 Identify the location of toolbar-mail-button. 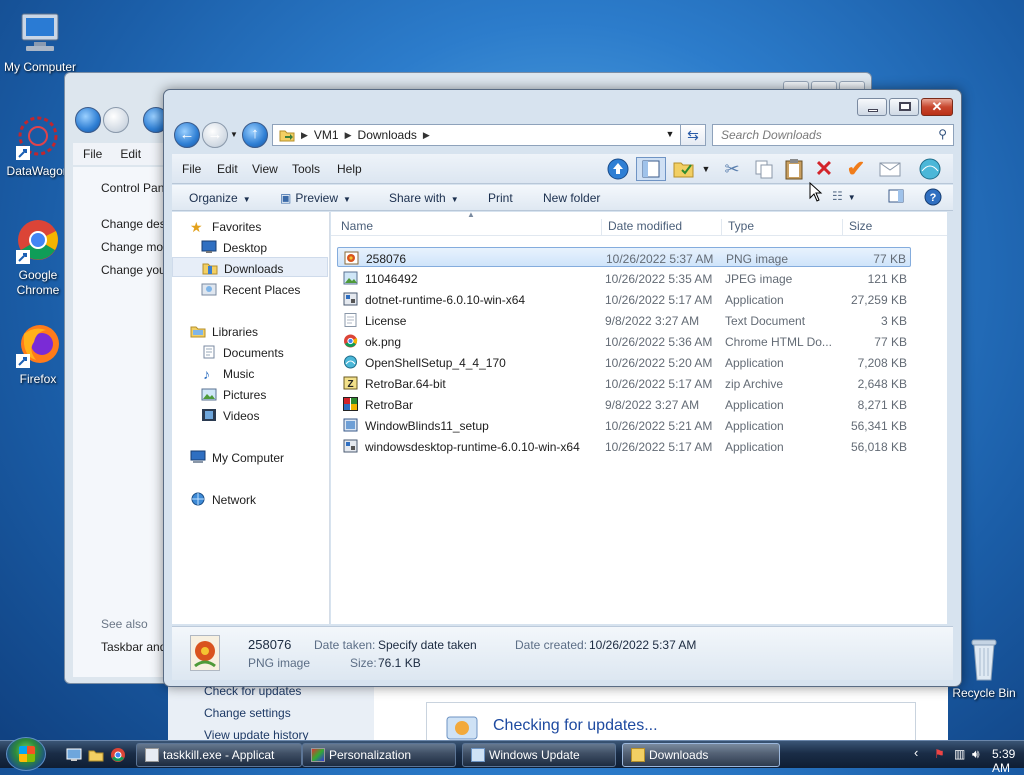
(890, 169).